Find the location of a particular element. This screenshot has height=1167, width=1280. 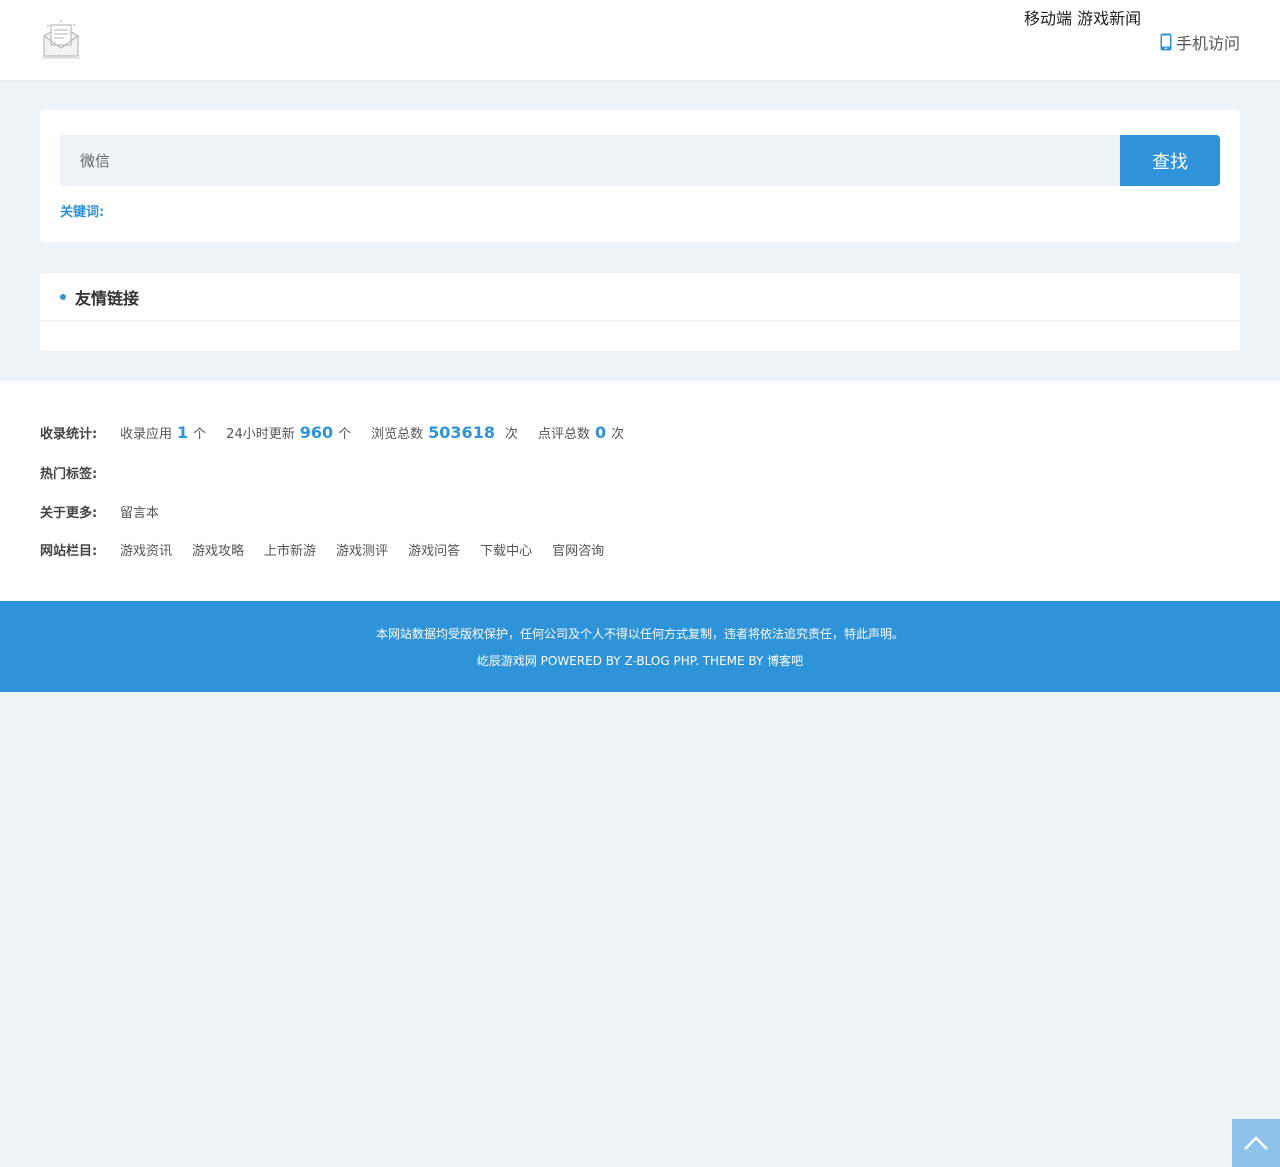

about-label: 关于更多: is located at coordinates (69, 513).